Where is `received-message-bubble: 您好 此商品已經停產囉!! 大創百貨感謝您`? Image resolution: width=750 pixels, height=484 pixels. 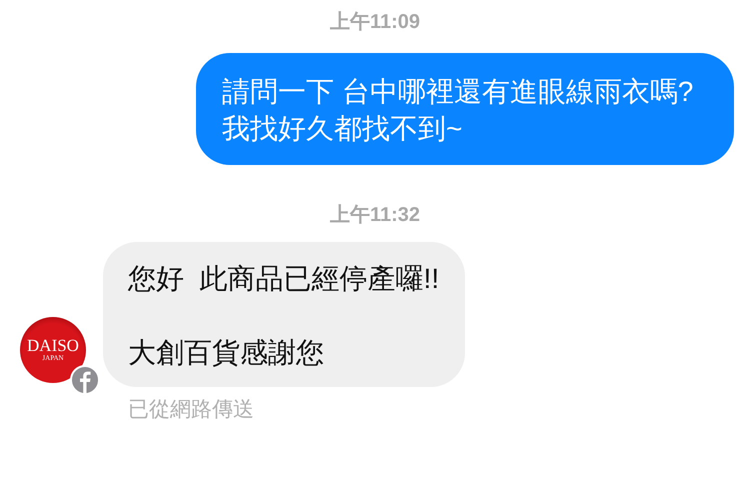 received-message-bubble: 您好 此商品已經停產囉!! 大創百貨感謝您 is located at coordinates (284, 314).